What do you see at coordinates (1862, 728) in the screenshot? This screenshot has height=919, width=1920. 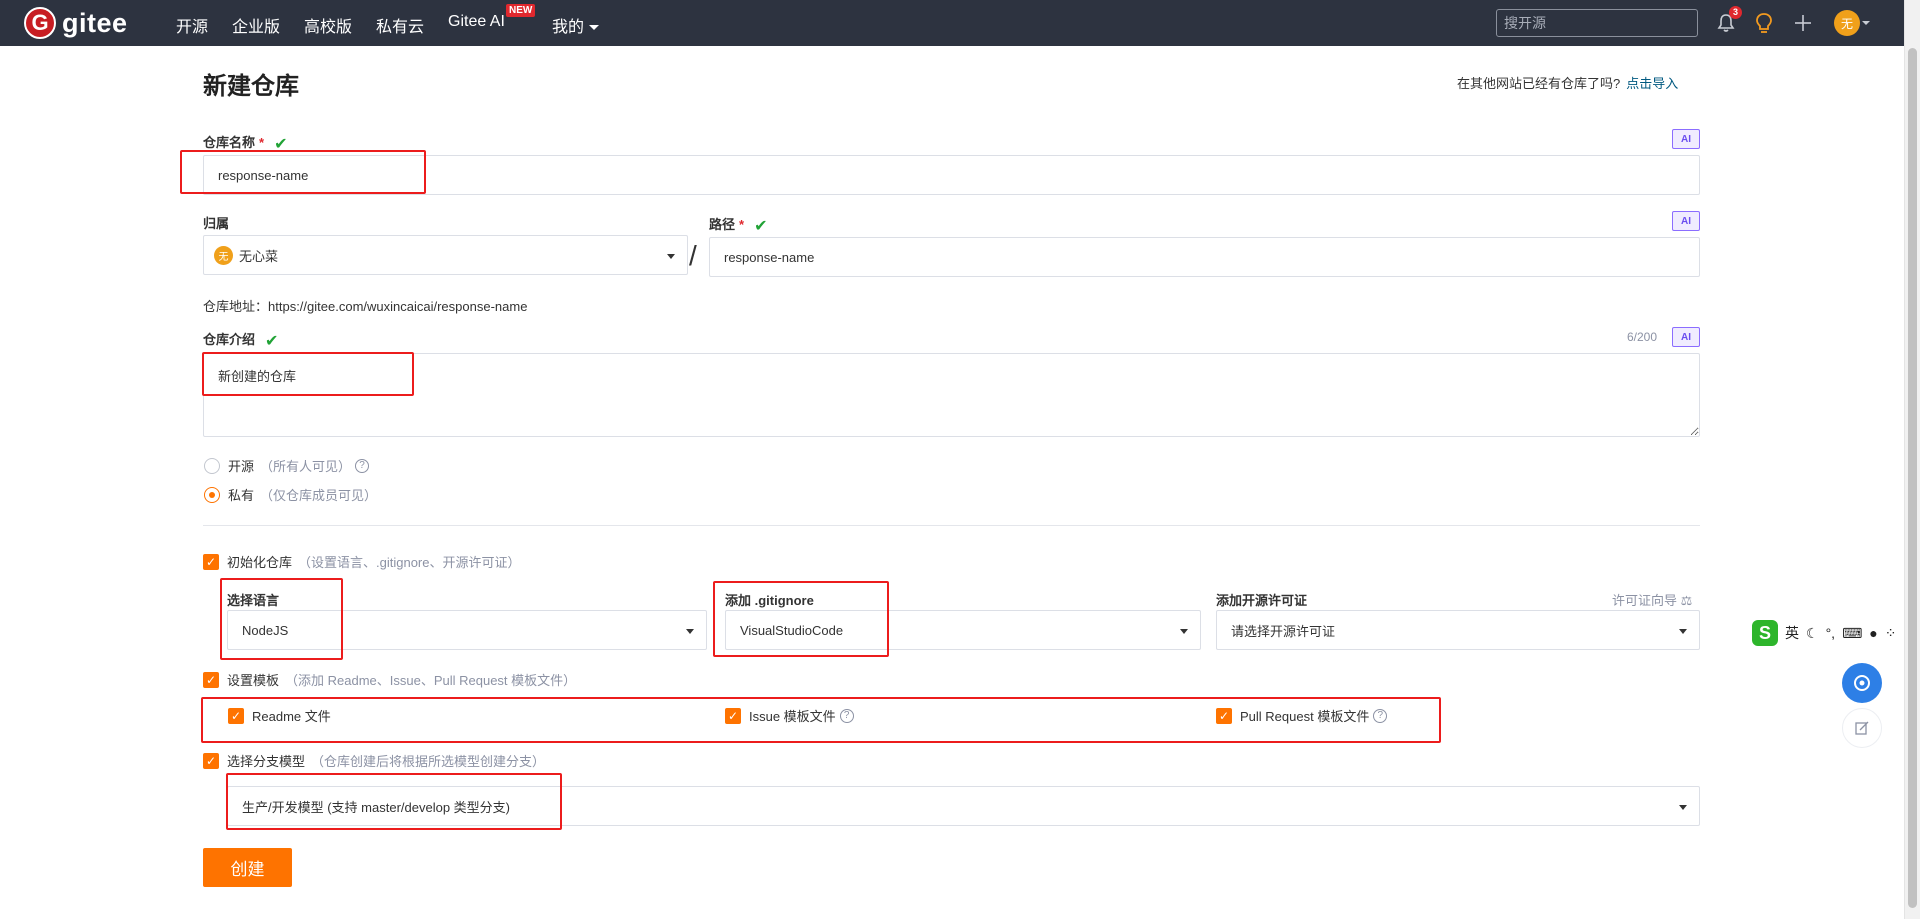 I see `feedback-float-button` at bounding box center [1862, 728].